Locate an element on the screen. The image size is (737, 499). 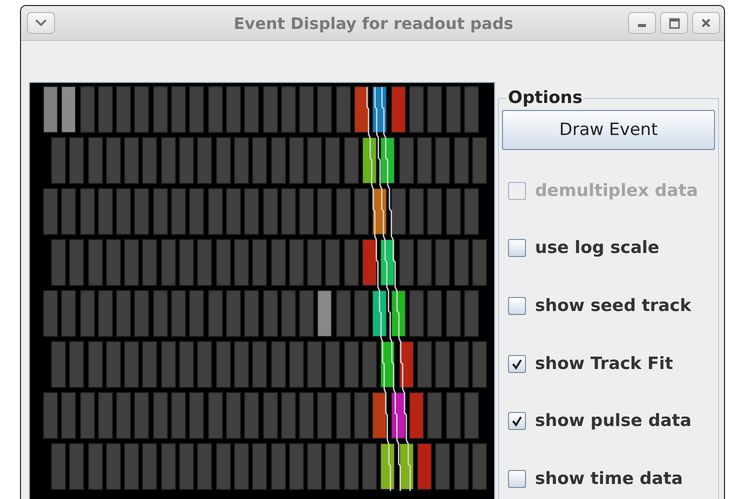
draw-event-button: Draw Event is located at coordinates (608, 130).